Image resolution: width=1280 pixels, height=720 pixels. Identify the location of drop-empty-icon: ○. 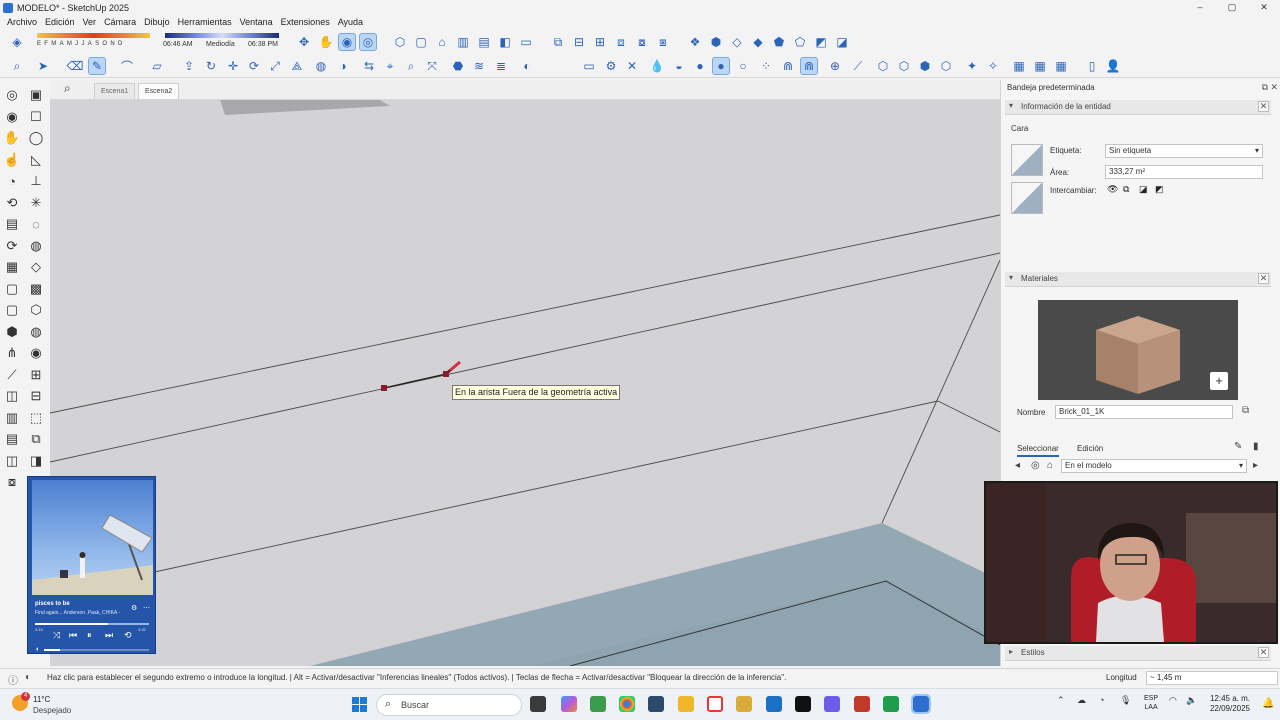
(743, 66).